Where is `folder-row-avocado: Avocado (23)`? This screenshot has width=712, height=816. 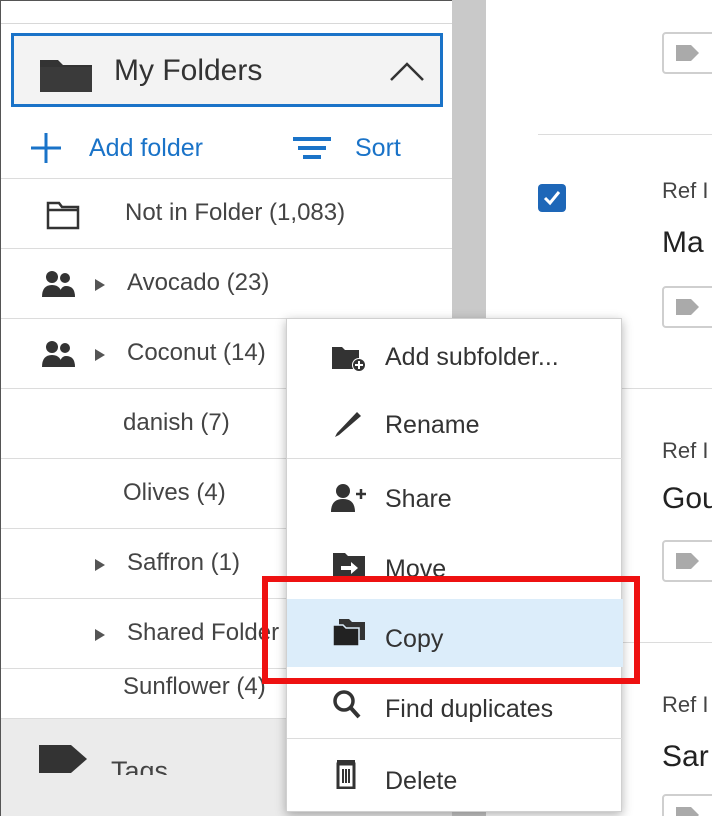
folder-row-avocado: Avocado (23) is located at coordinates (226, 284).